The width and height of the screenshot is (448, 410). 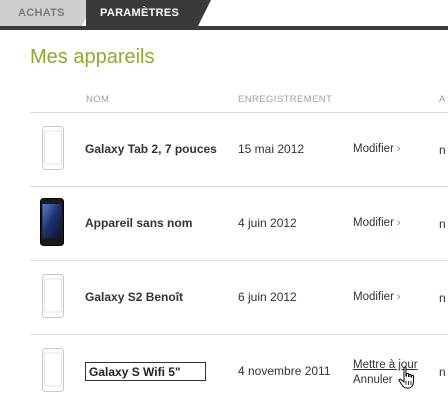 I want to click on device-name: Galaxy S2 Benoît, so click(x=134, y=297).